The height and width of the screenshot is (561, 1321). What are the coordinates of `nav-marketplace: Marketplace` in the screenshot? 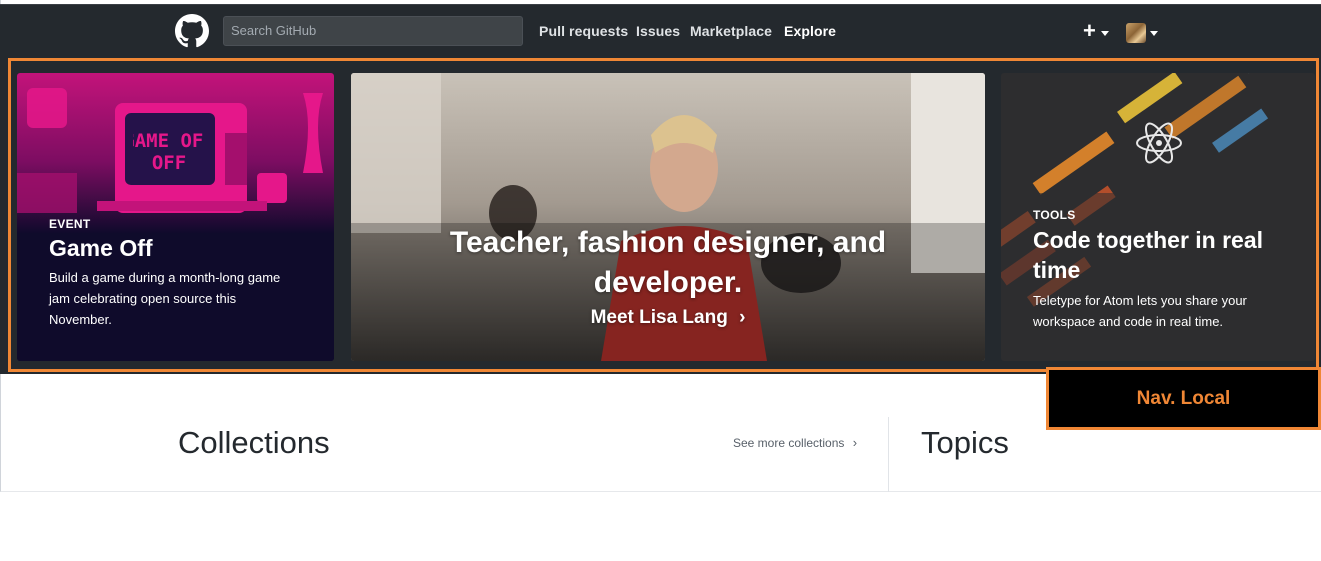 It's located at (731, 31).